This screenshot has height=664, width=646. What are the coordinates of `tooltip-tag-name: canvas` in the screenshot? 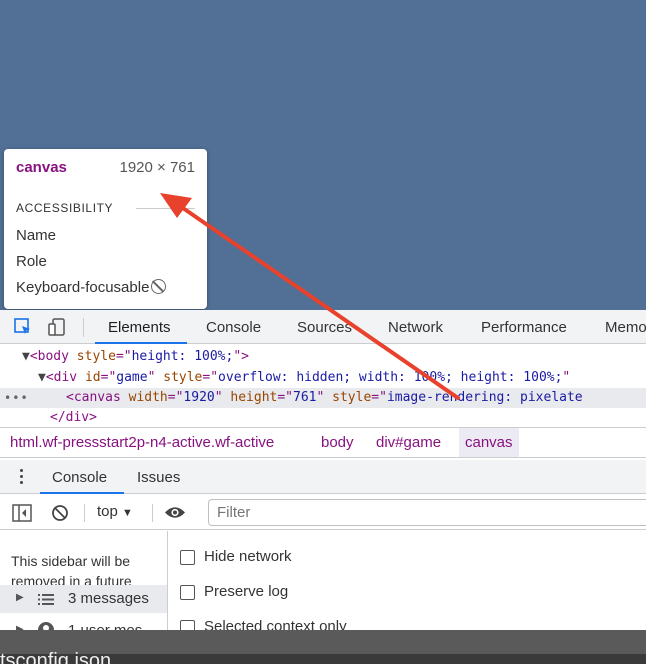 It's located at (41, 167).